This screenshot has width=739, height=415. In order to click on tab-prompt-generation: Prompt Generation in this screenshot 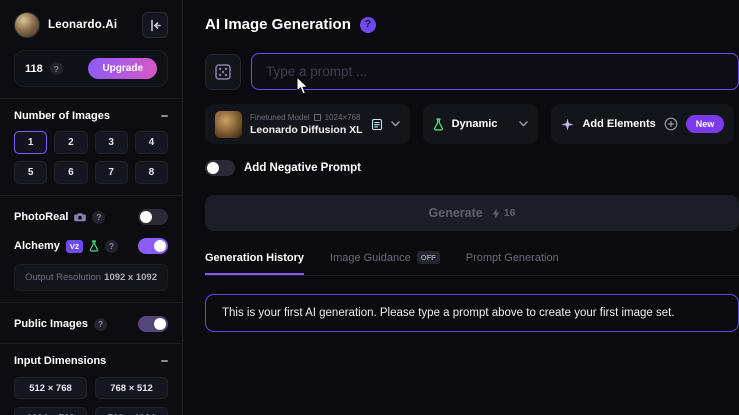, I will do `click(512, 263)`.